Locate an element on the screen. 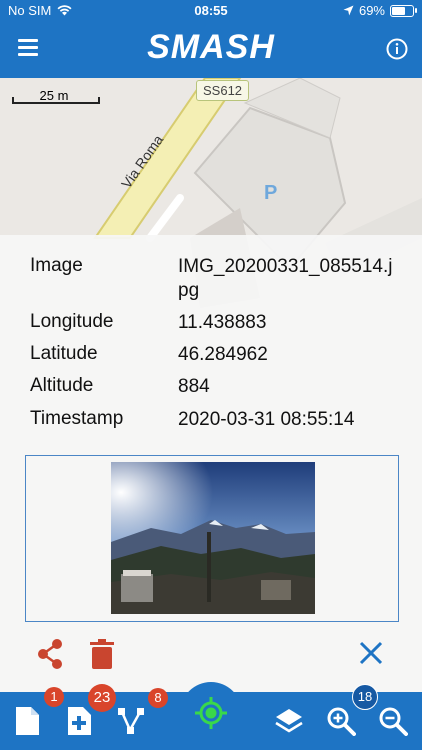 This screenshot has width=422, height=750. map-scale: 25 m is located at coordinates (56, 96).